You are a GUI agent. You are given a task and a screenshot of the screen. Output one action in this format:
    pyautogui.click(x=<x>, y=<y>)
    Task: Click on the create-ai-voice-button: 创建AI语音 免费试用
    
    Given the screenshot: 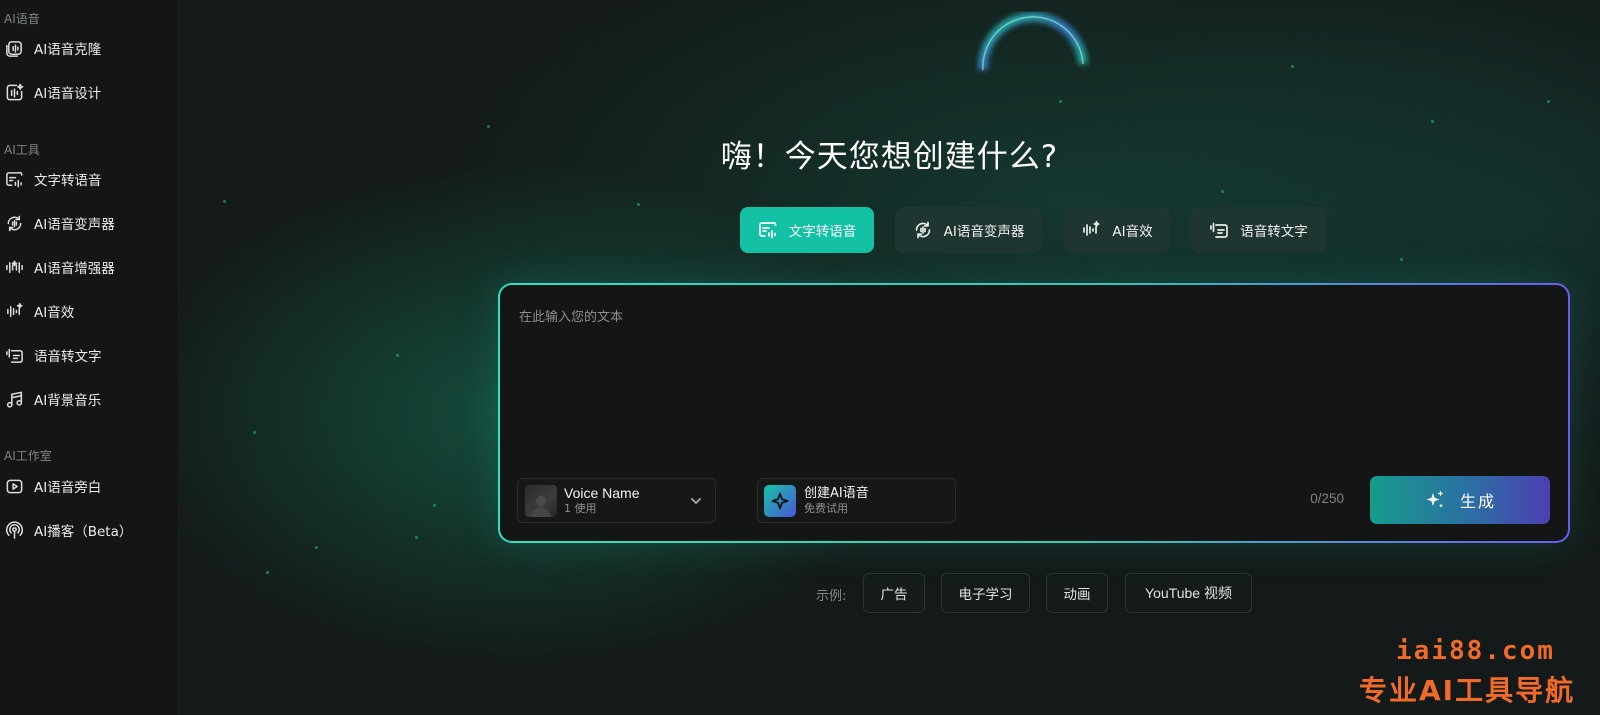 What is the action you would take?
    pyautogui.click(x=856, y=500)
    